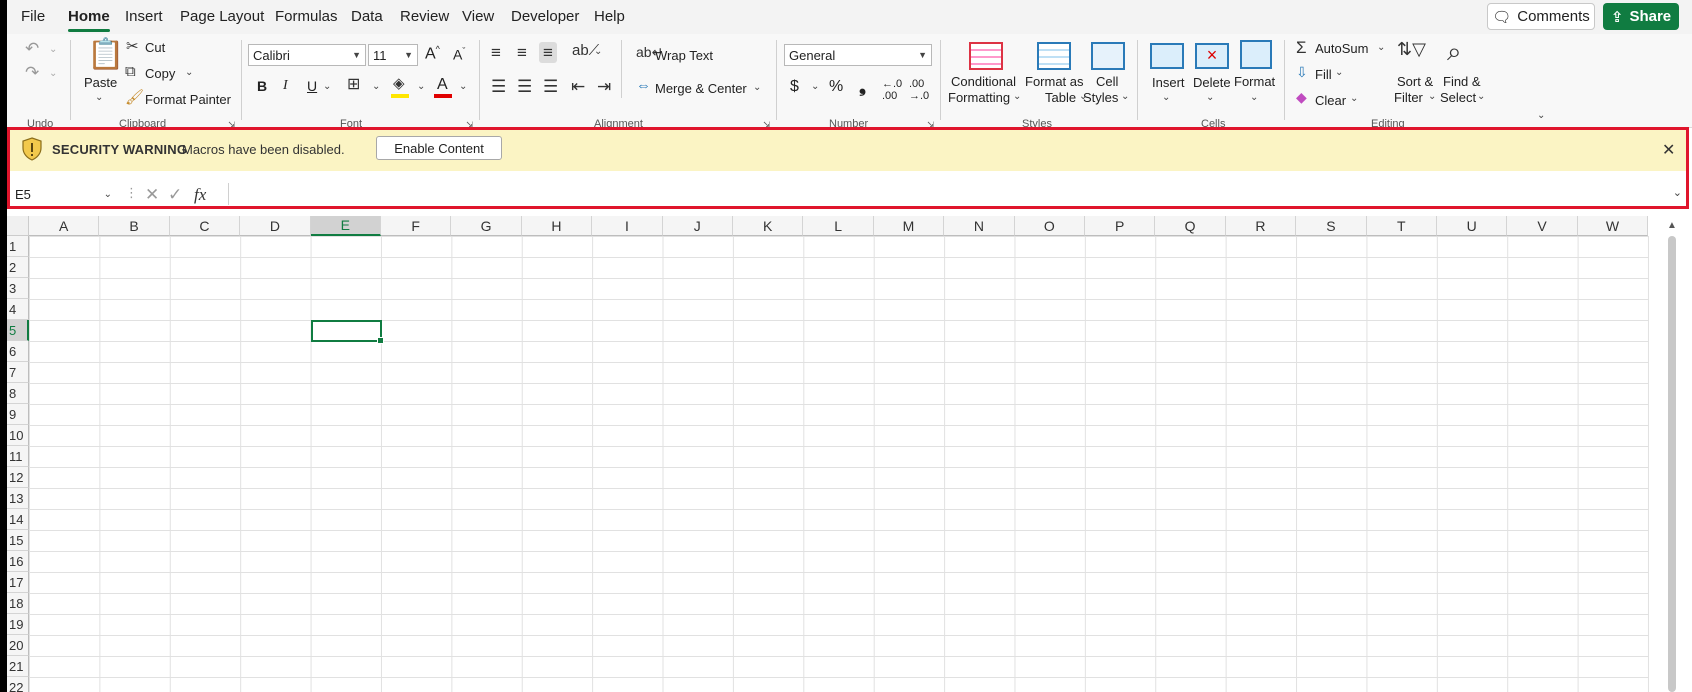 This screenshot has height=692, width=1692. What do you see at coordinates (1462, 81) in the screenshot?
I see `find-select-button: Find &` at bounding box center [1462, 81].